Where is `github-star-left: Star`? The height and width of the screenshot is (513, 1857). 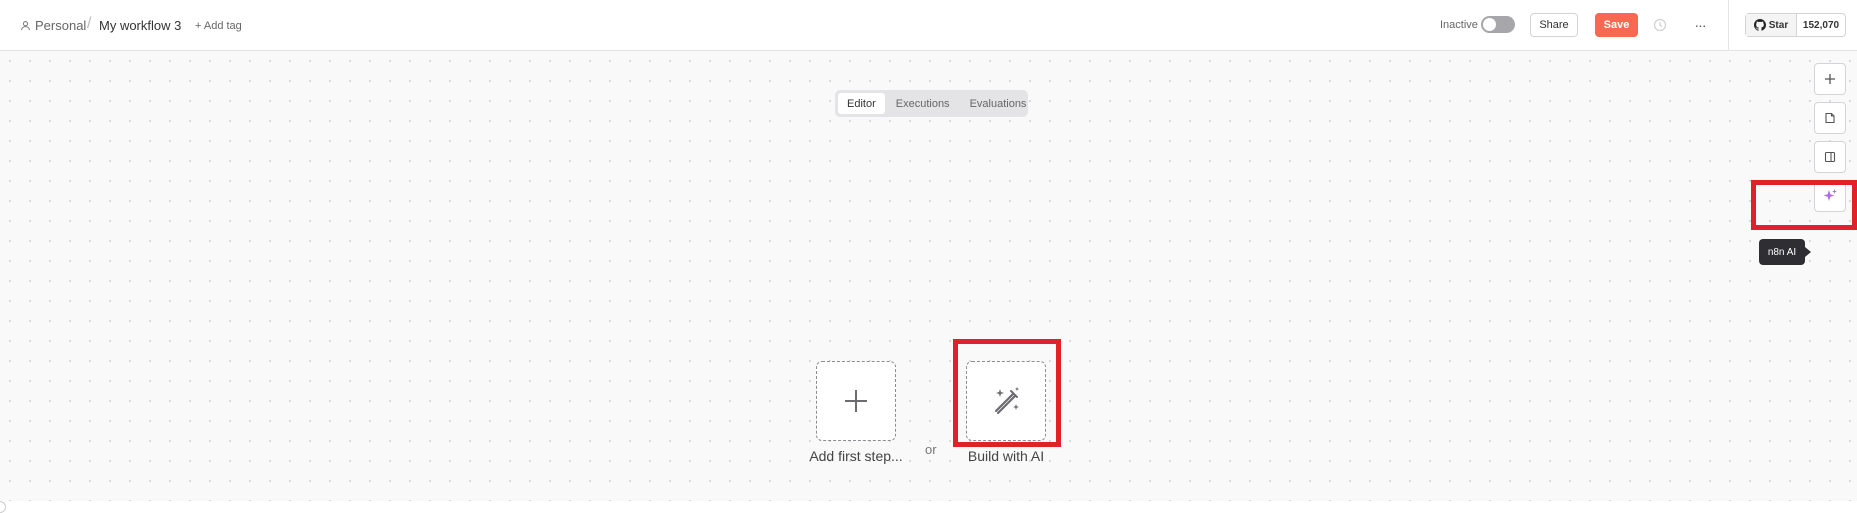 github-star-left: Star is located at coordinates (1771, 25).